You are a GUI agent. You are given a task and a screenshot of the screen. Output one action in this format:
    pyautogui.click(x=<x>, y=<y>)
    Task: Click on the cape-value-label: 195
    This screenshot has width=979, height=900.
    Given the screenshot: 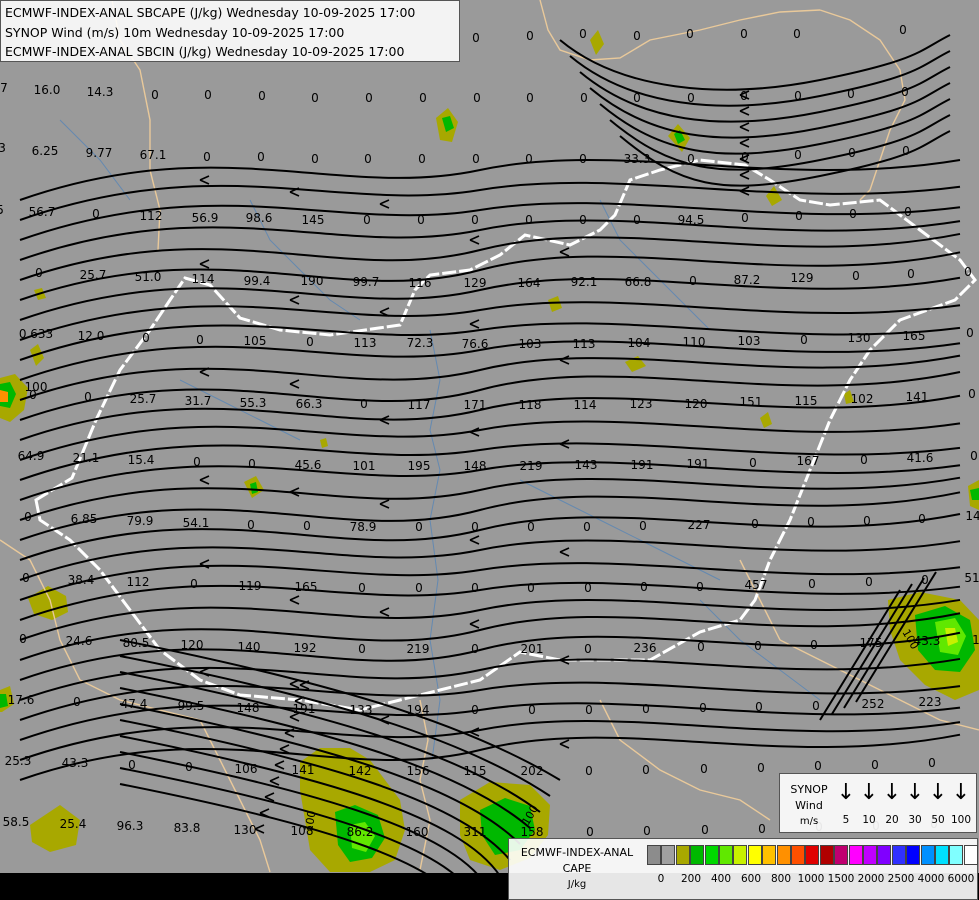 What is the action you would take?
    pyautogui.click(x=419, y=466)
    